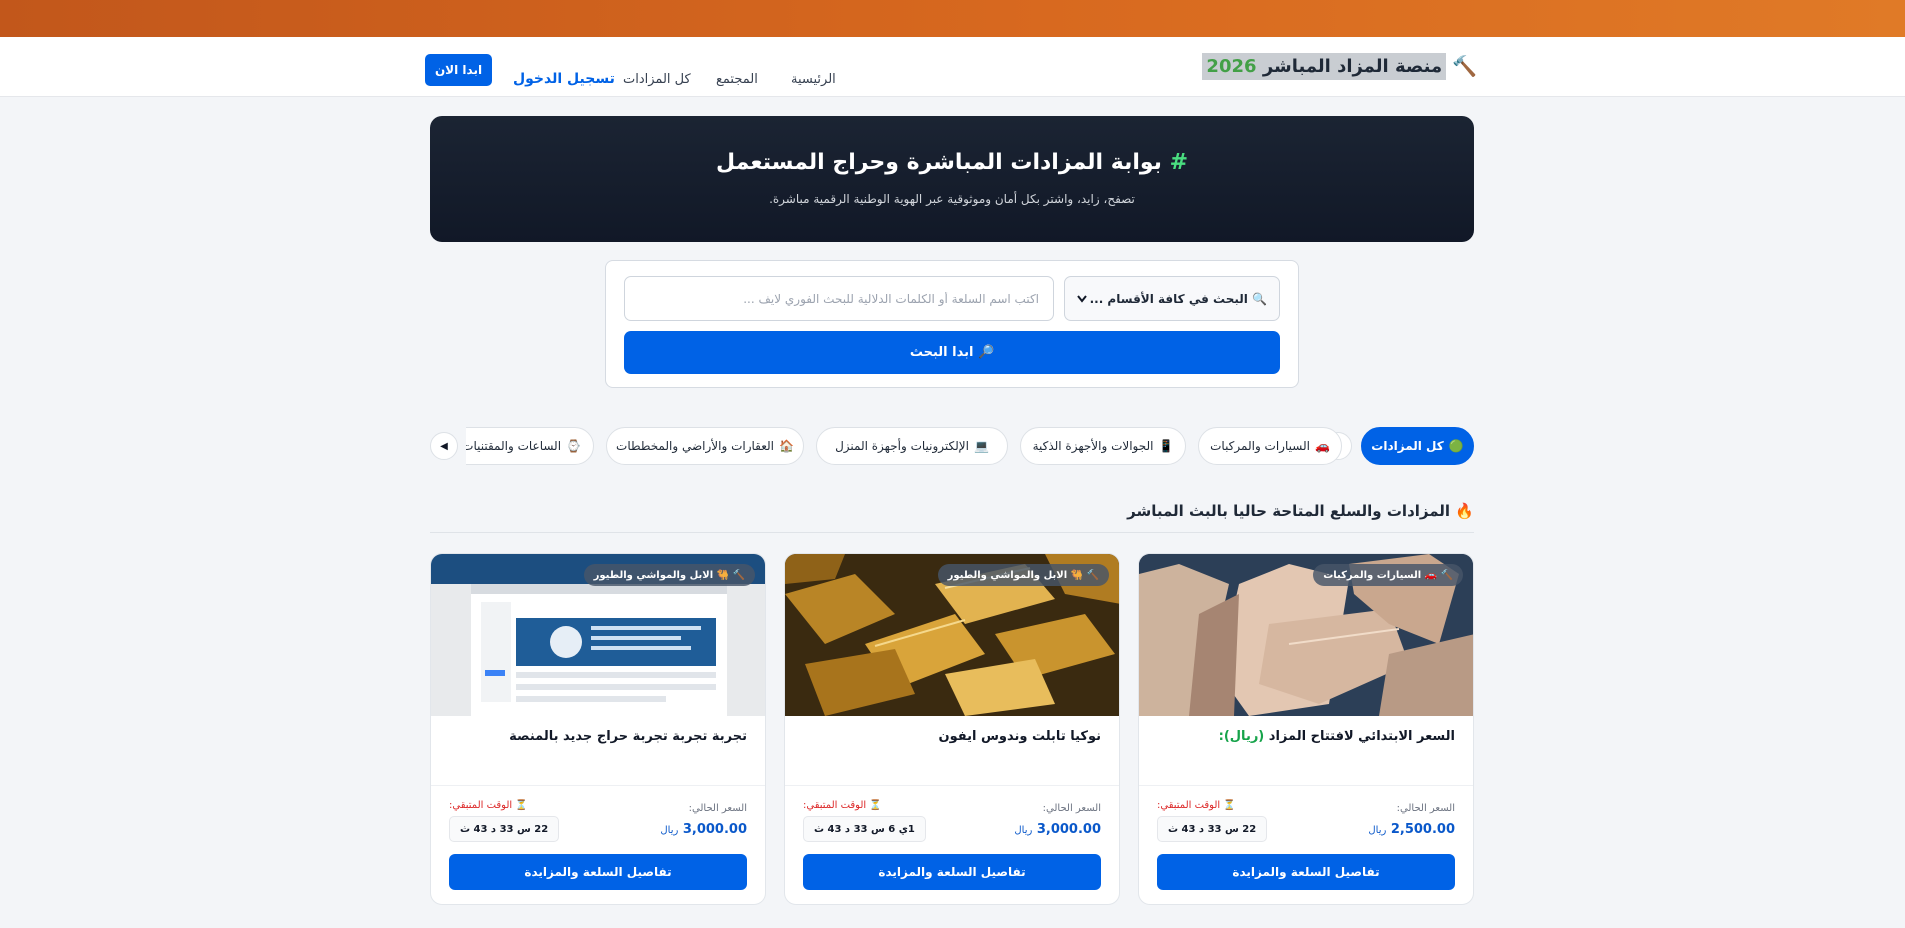 The width and height of the screenshot is (1905, 928). I want to click on hero-title: # بوابة المزادات المباشرة وحراج المستعمل, so click(952, 162).